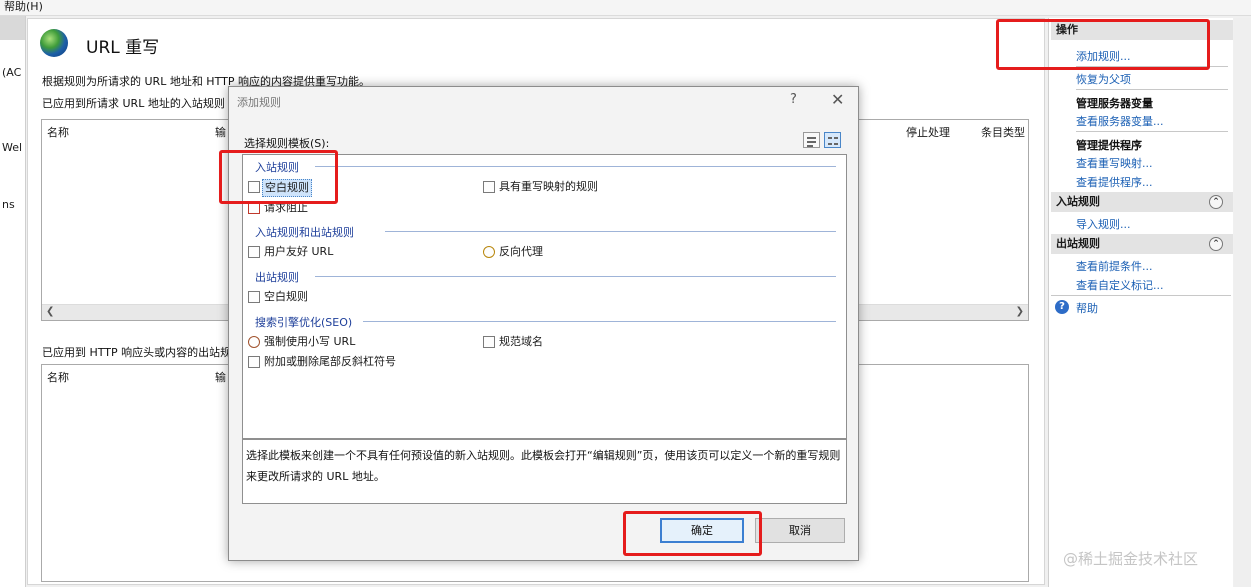 The width and height of the screenshot is (1251, 587). I want to click on template-label: 强制使用小写 URL, so click(310, 341).